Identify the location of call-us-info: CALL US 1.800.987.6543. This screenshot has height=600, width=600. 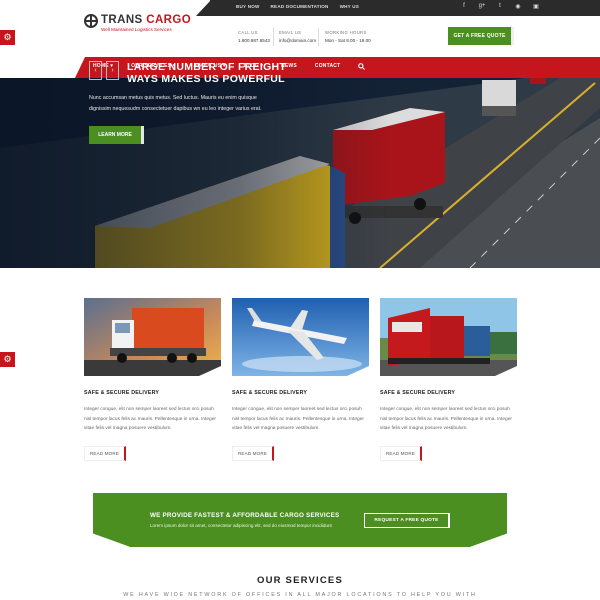
(254, 36).